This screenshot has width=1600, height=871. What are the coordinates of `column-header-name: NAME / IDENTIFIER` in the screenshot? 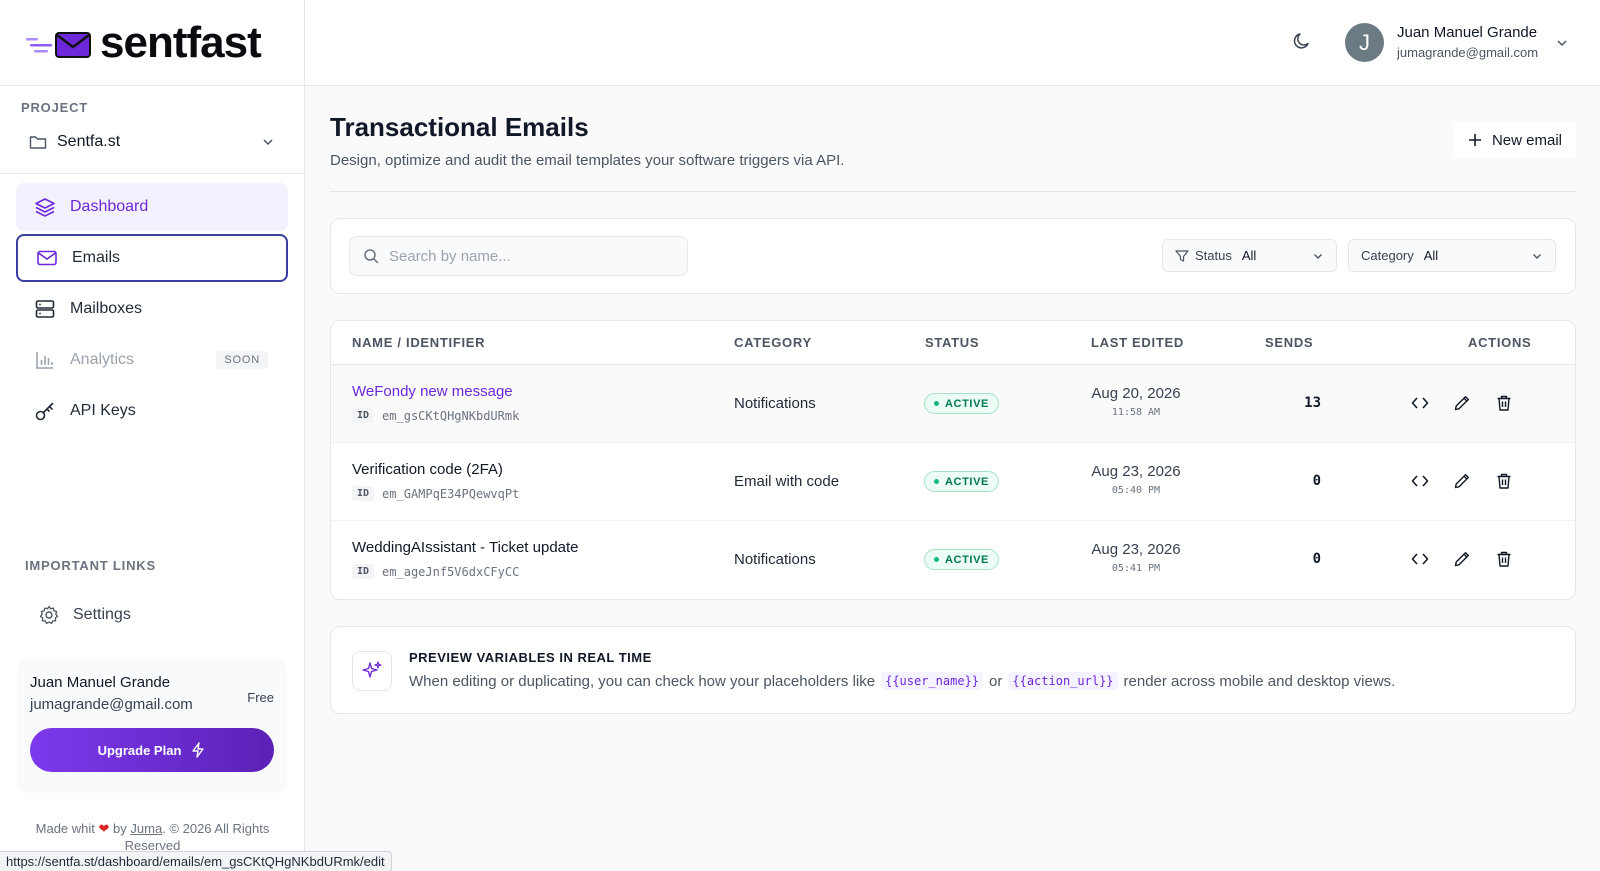 It's located at (419, 342).